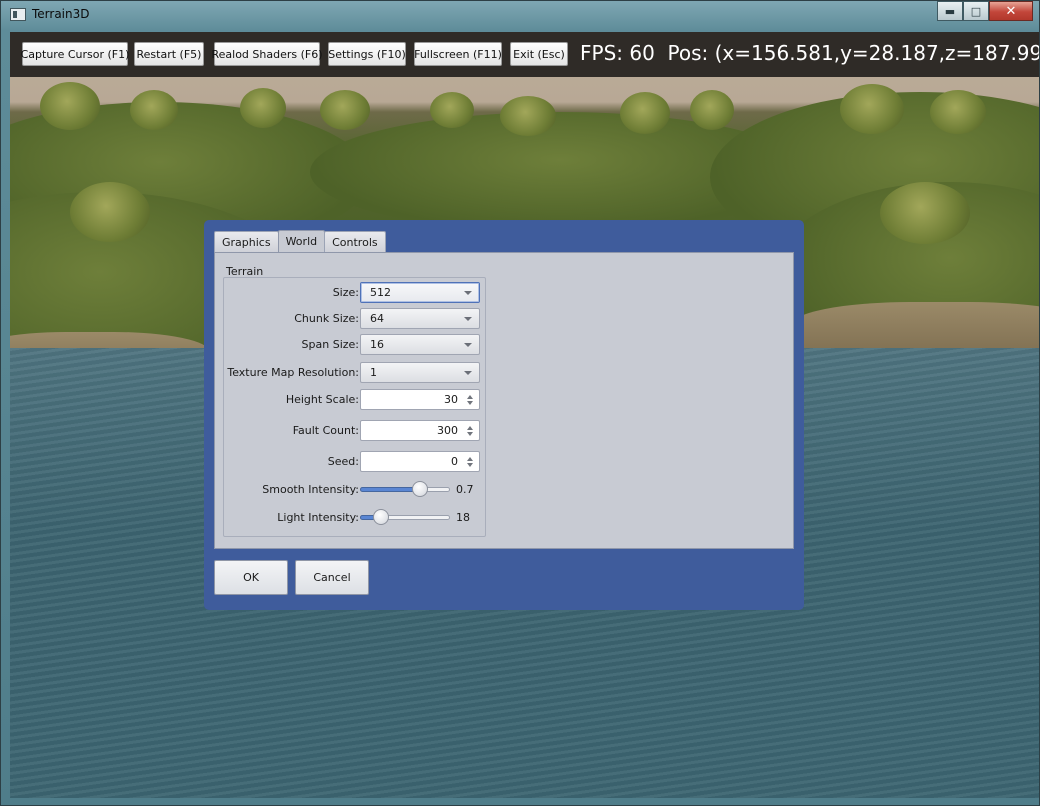 Image resolution: width=1040 pixels, height=806 pixels. Describe the element at coordinates (355, 241) in the screenshot. I see `tab-controls: Controls` at that location.